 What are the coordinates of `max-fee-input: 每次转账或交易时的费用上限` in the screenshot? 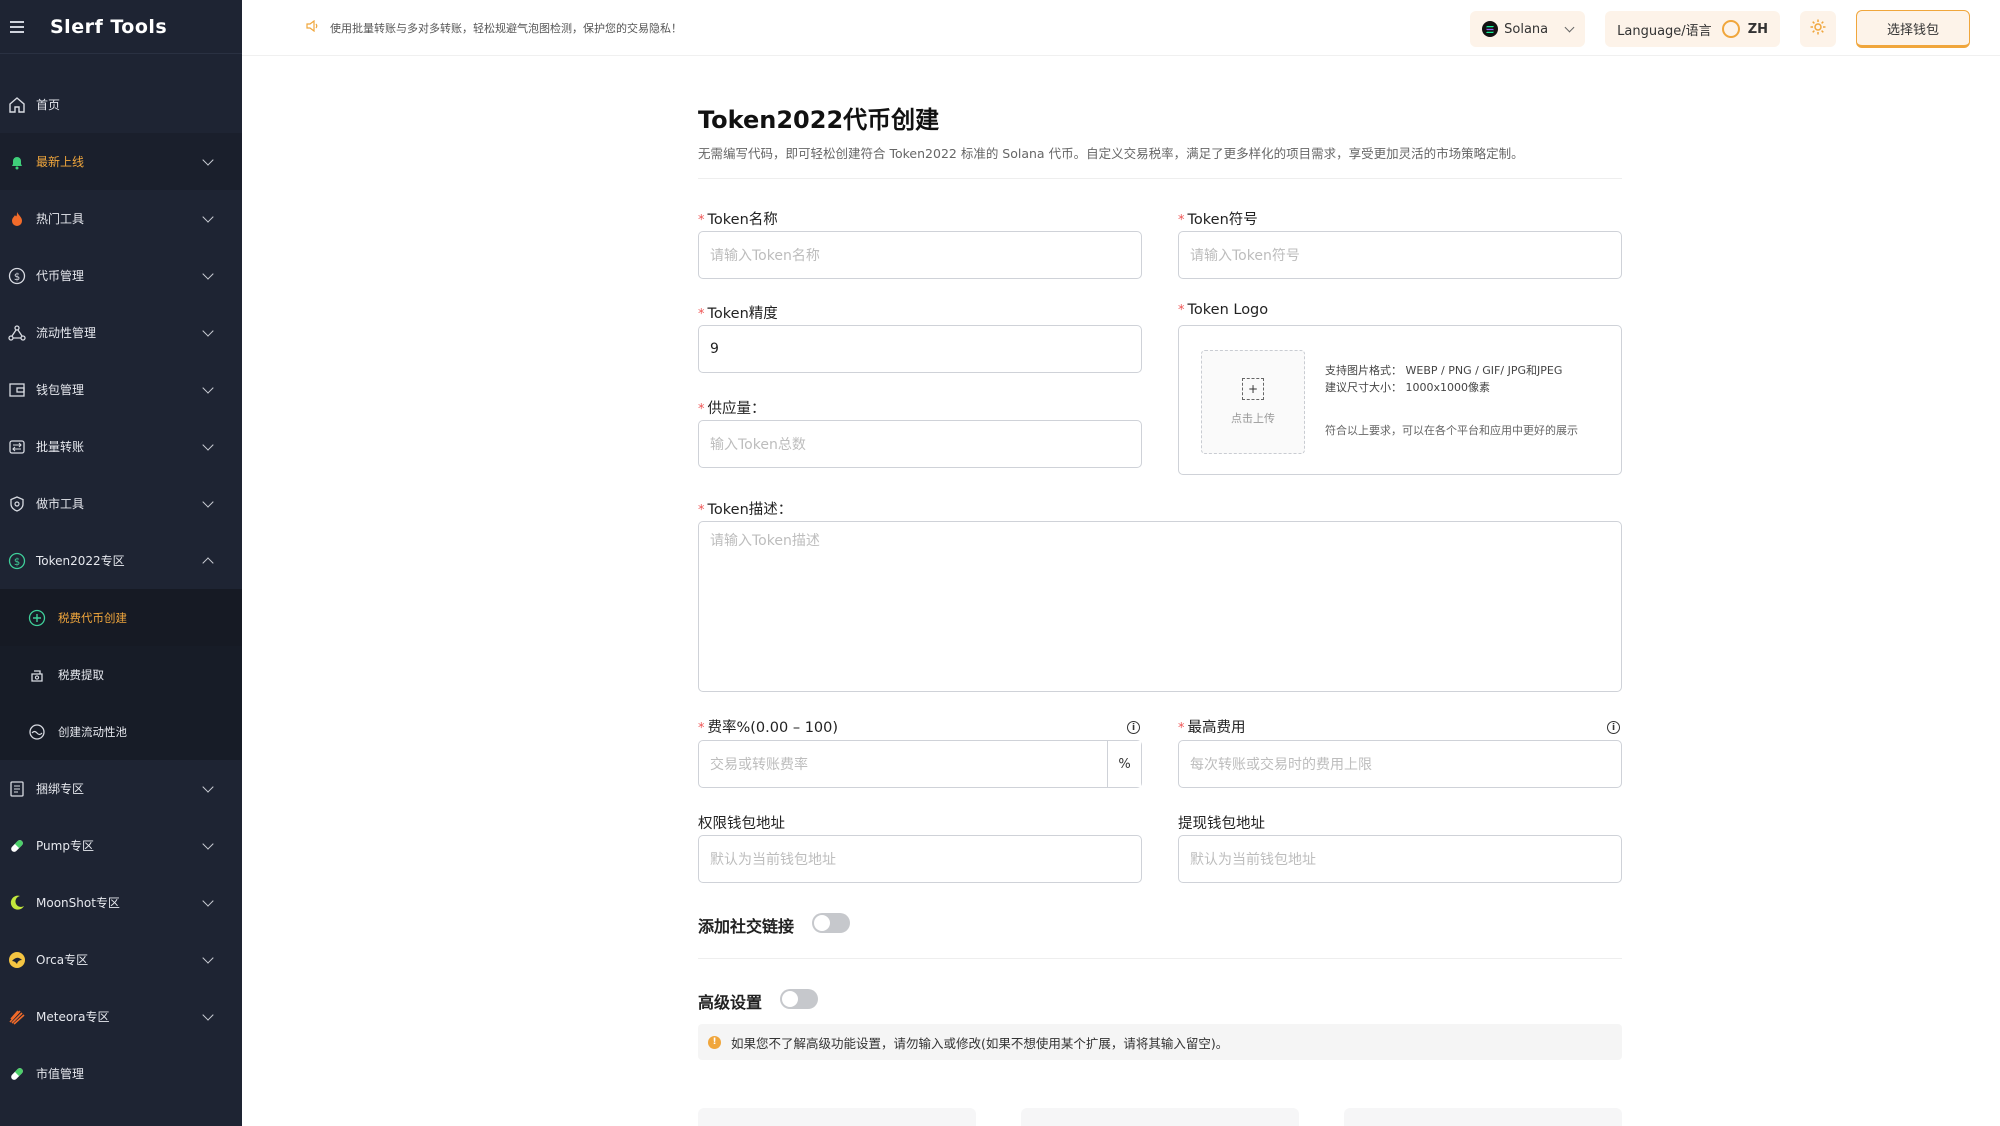 It's located at (1400, 764).